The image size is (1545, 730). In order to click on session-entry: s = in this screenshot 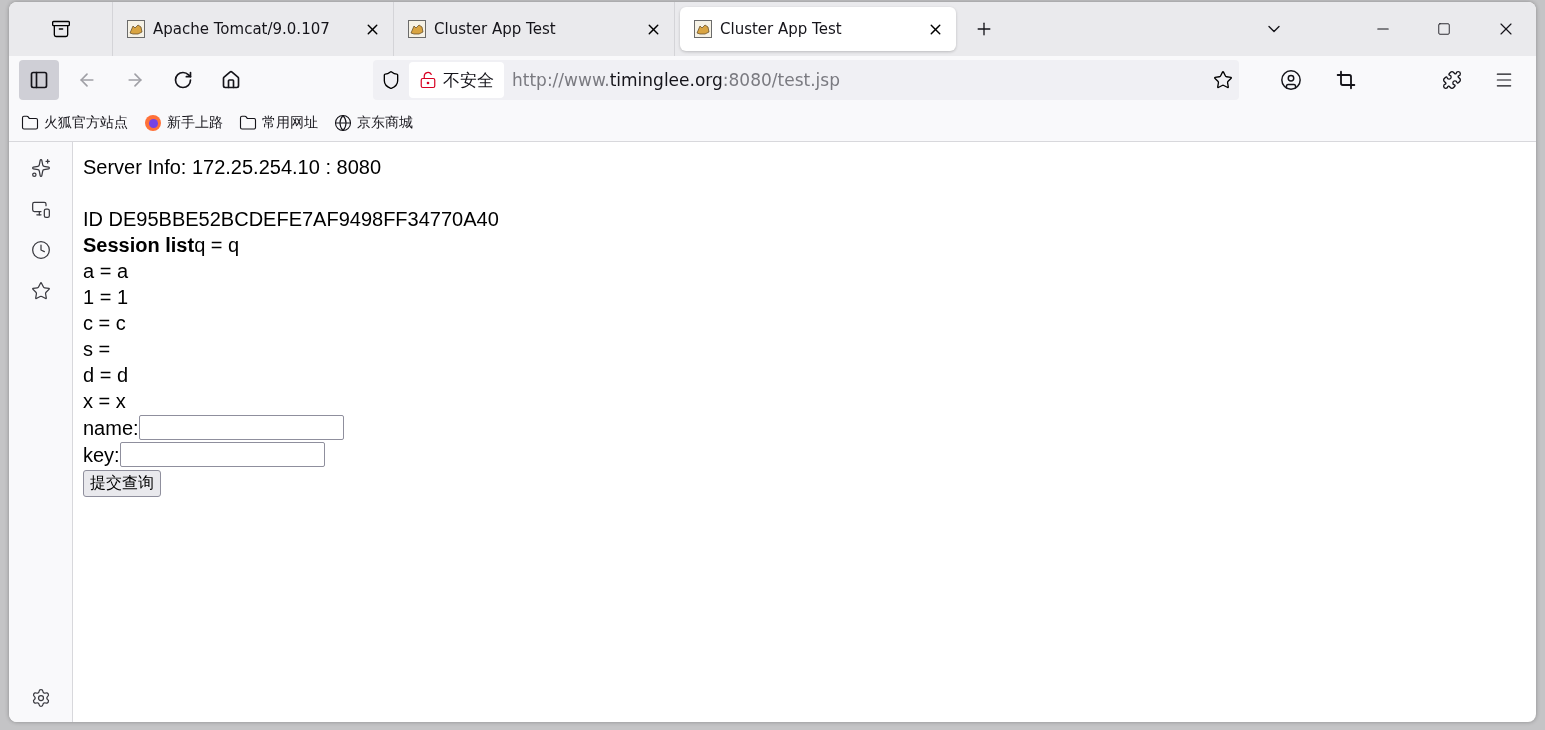, I will do `click(97, 349)`.